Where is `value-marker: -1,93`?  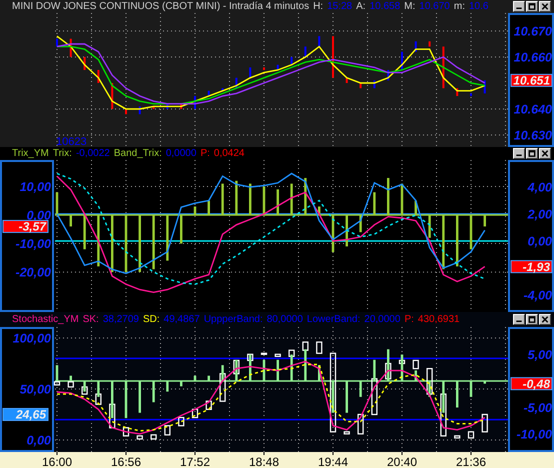 value-marker: -1,93 is located at coordinates (531, 267).